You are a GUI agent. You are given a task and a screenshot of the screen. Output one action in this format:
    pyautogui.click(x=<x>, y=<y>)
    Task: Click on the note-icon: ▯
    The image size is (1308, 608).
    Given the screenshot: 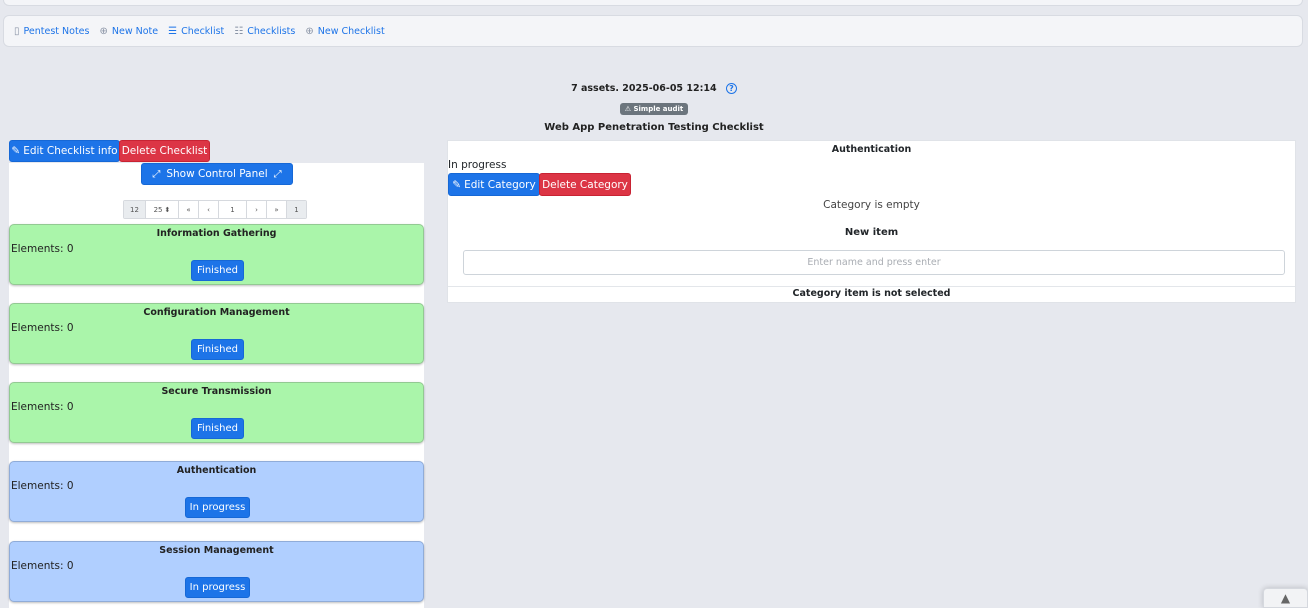 What is the action you would take?
    pyautogui.click(x=17, y=31)
    